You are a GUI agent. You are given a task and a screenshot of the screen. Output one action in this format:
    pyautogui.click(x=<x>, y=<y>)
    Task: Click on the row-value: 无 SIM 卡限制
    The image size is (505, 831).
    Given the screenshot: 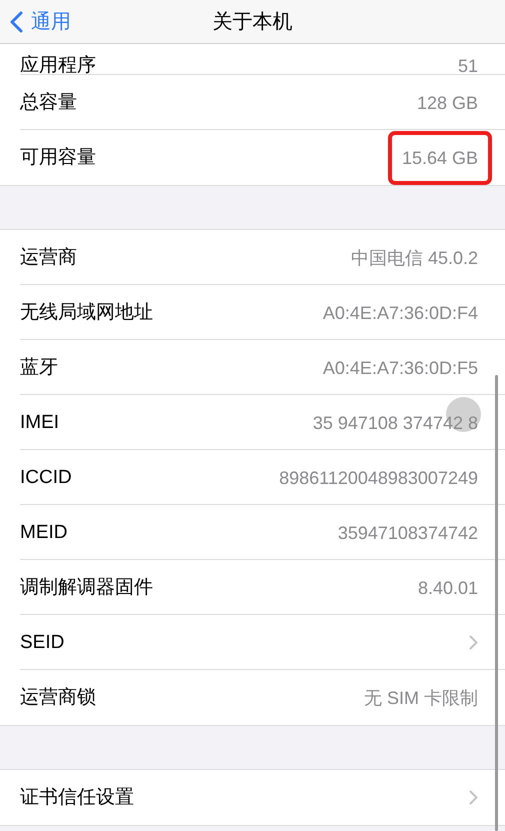 What is the action you would take?
    pyautogui.click(x=421, y=697)
    